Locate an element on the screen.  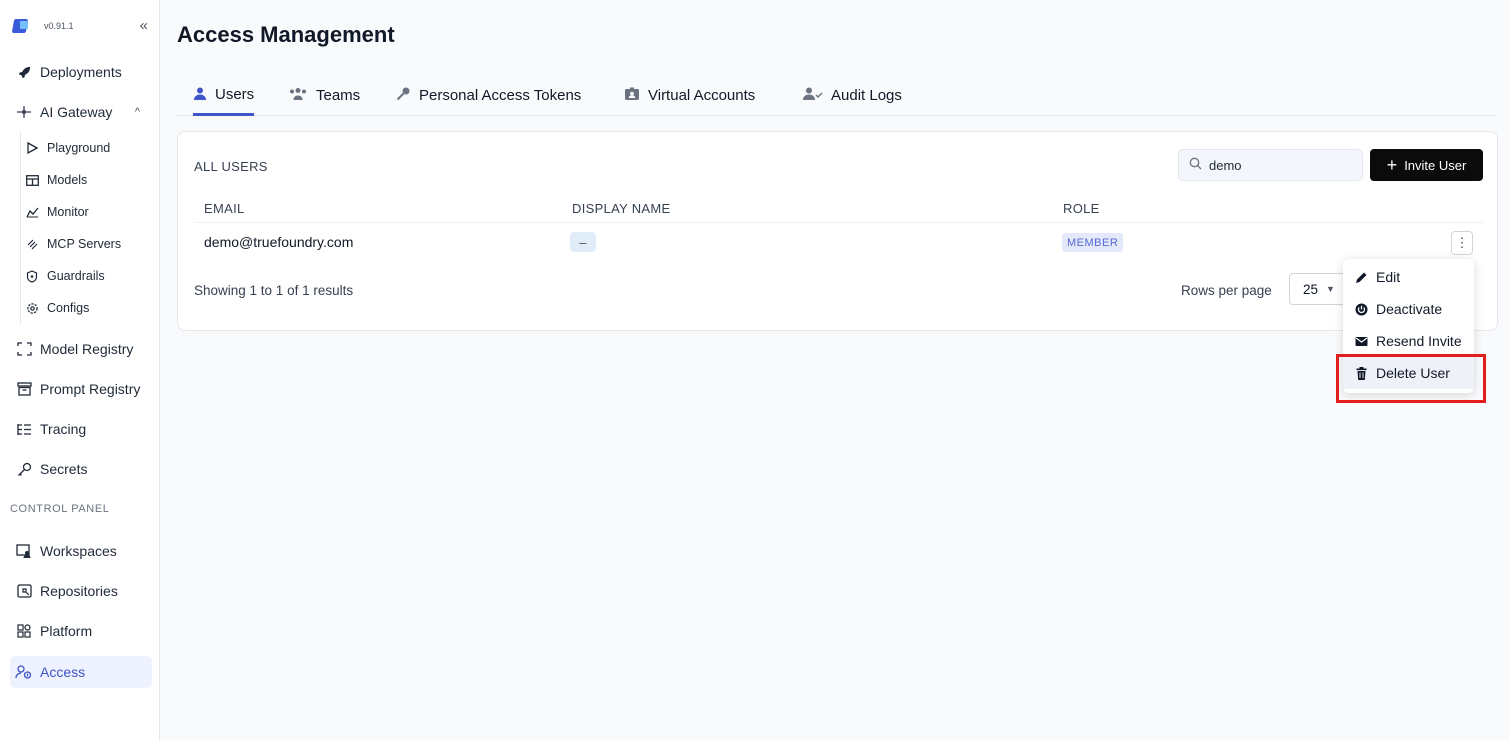
sidebar-item-secrets: Secrets is located at coordinates (81, 469).